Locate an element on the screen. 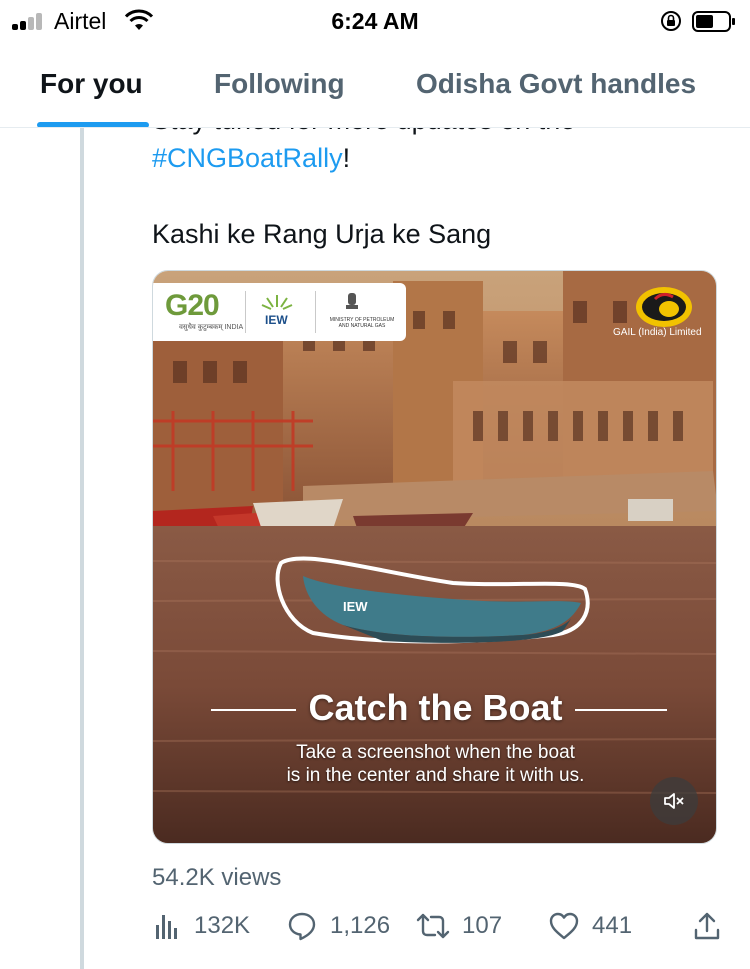 The width and height of the screenshot is (750, 969). share-icon is located at coordinates (707, 926).